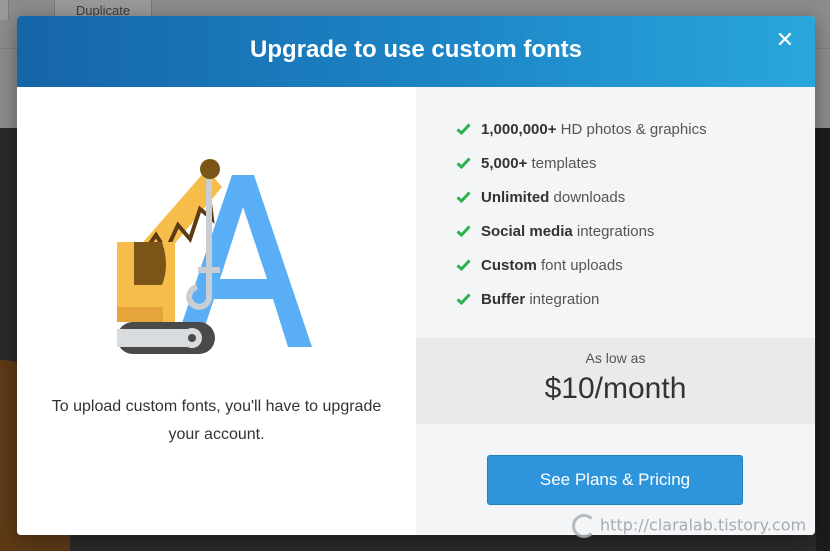  I want to click on feature-text: integrations, so click(613, 231).